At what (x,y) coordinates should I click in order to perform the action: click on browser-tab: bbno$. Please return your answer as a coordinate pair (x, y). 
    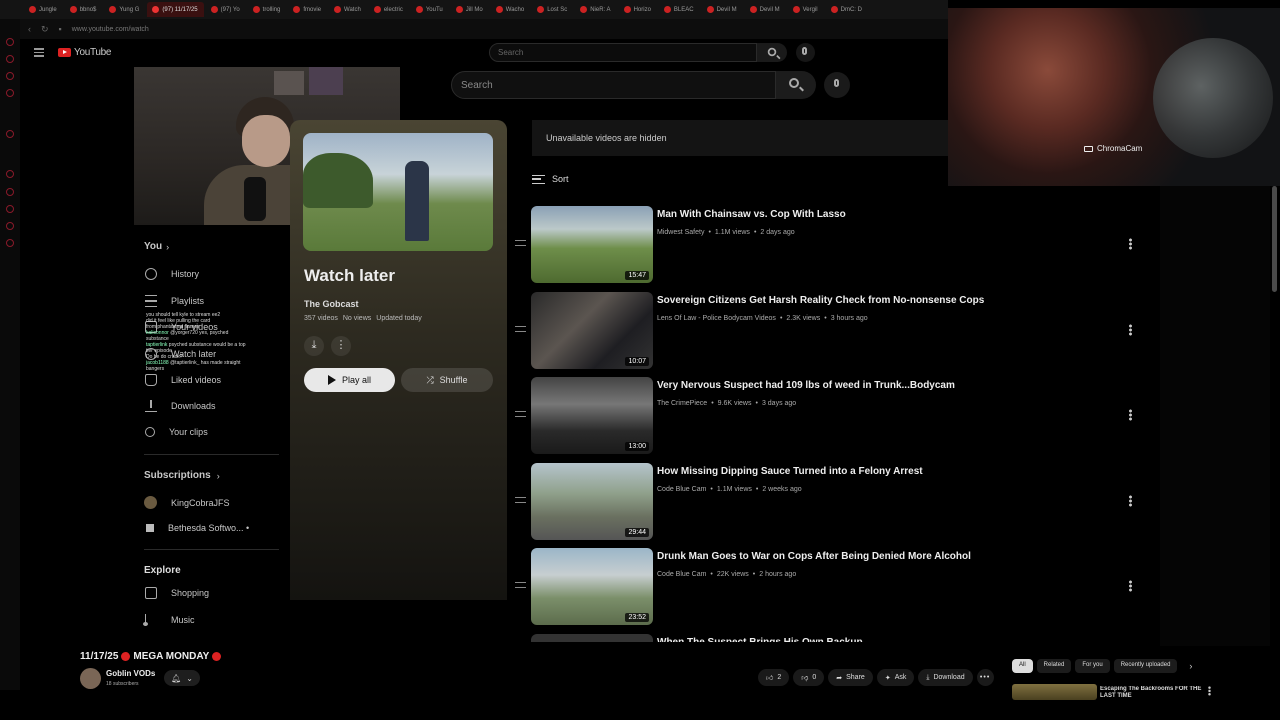
    Looking at the image, I should click on (84, 9).